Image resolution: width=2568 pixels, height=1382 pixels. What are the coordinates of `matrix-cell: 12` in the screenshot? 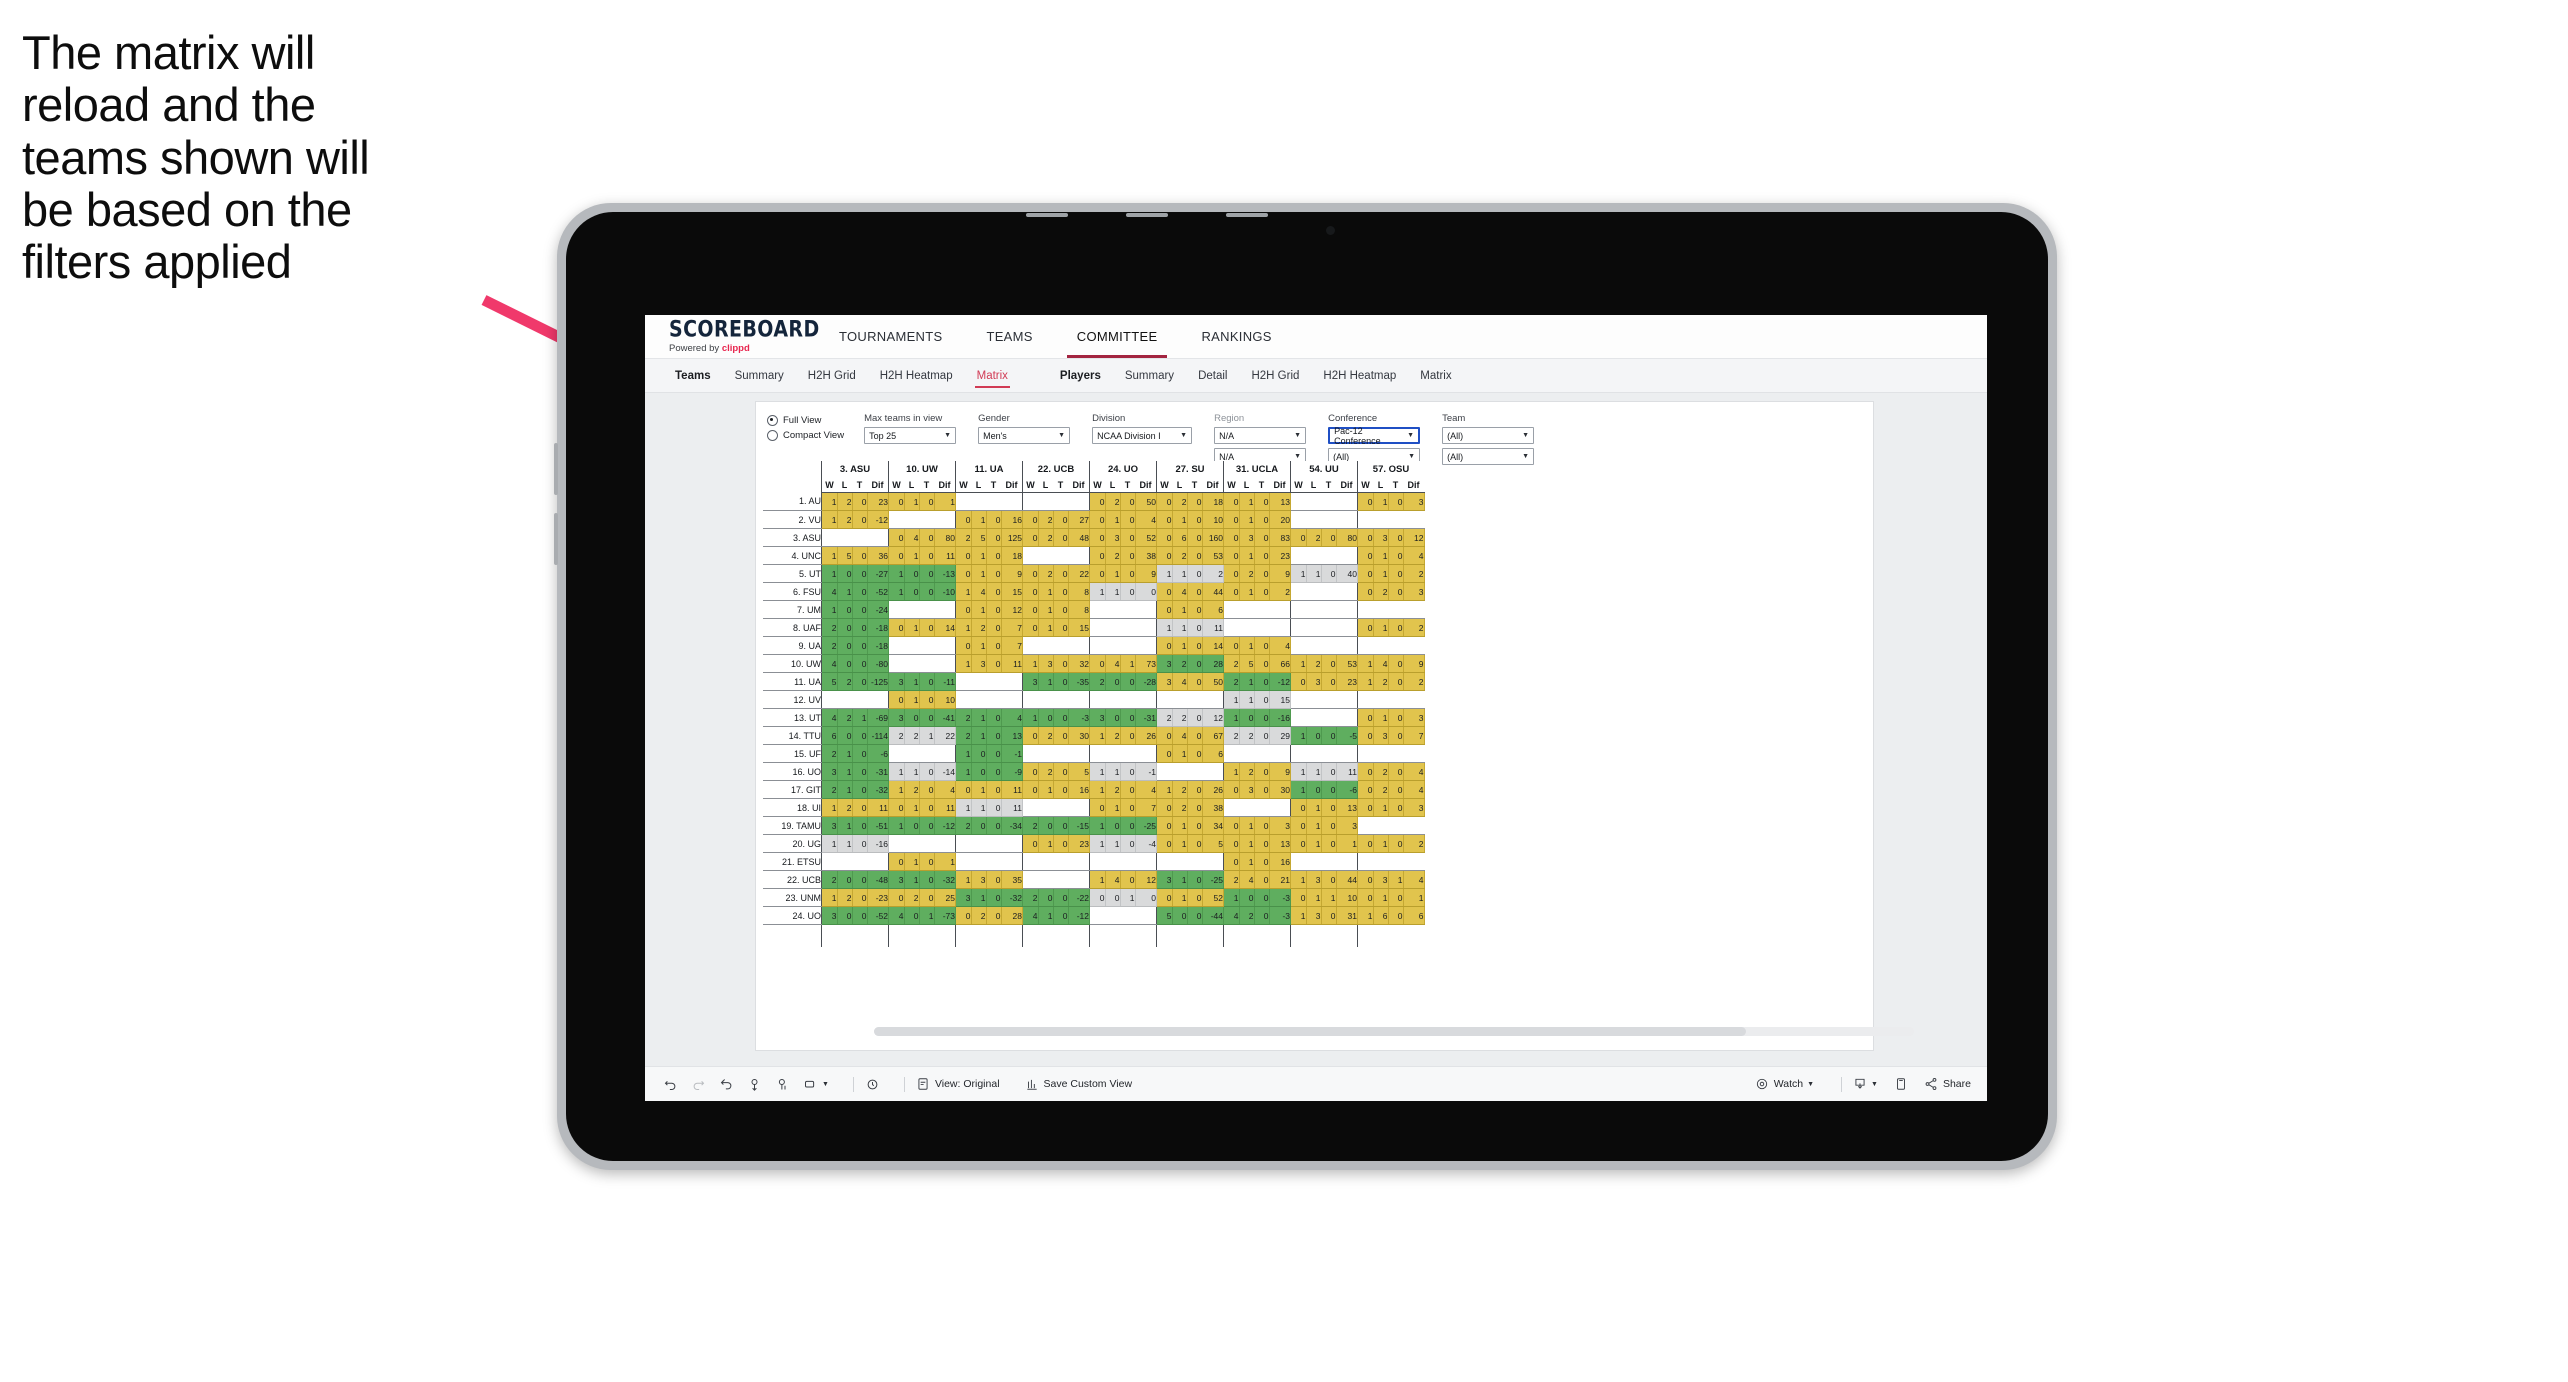 It's located at (1212, 717).